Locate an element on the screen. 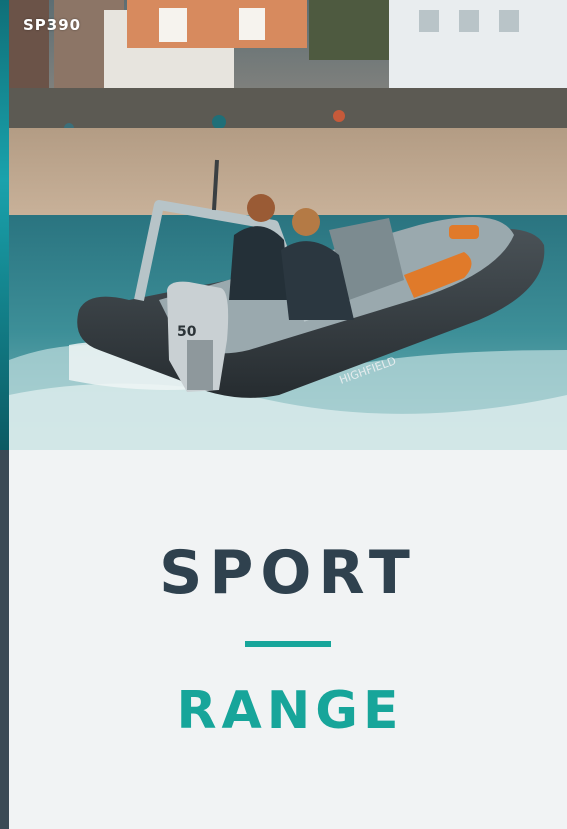 Image resolution: width=567 pixels, height=829 pixels. engine-label: 50 is located at coordinates (187, 332).